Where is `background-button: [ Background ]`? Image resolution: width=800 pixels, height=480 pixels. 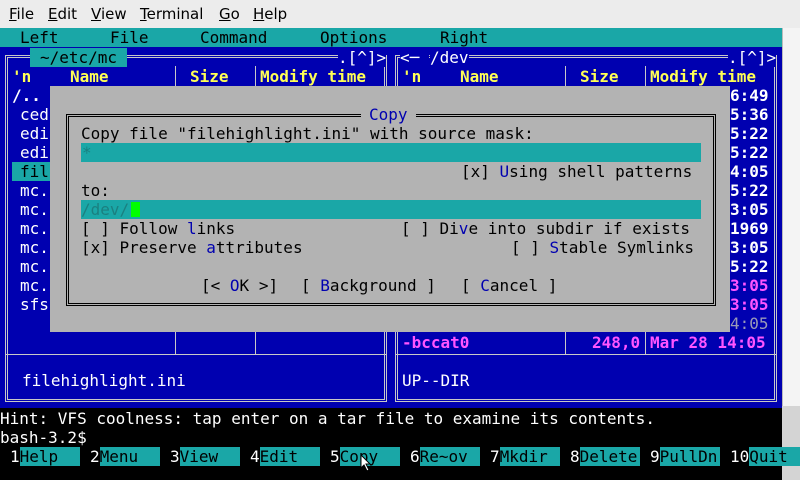
background-button: [ Background ] is located at coordinates (368, 285).